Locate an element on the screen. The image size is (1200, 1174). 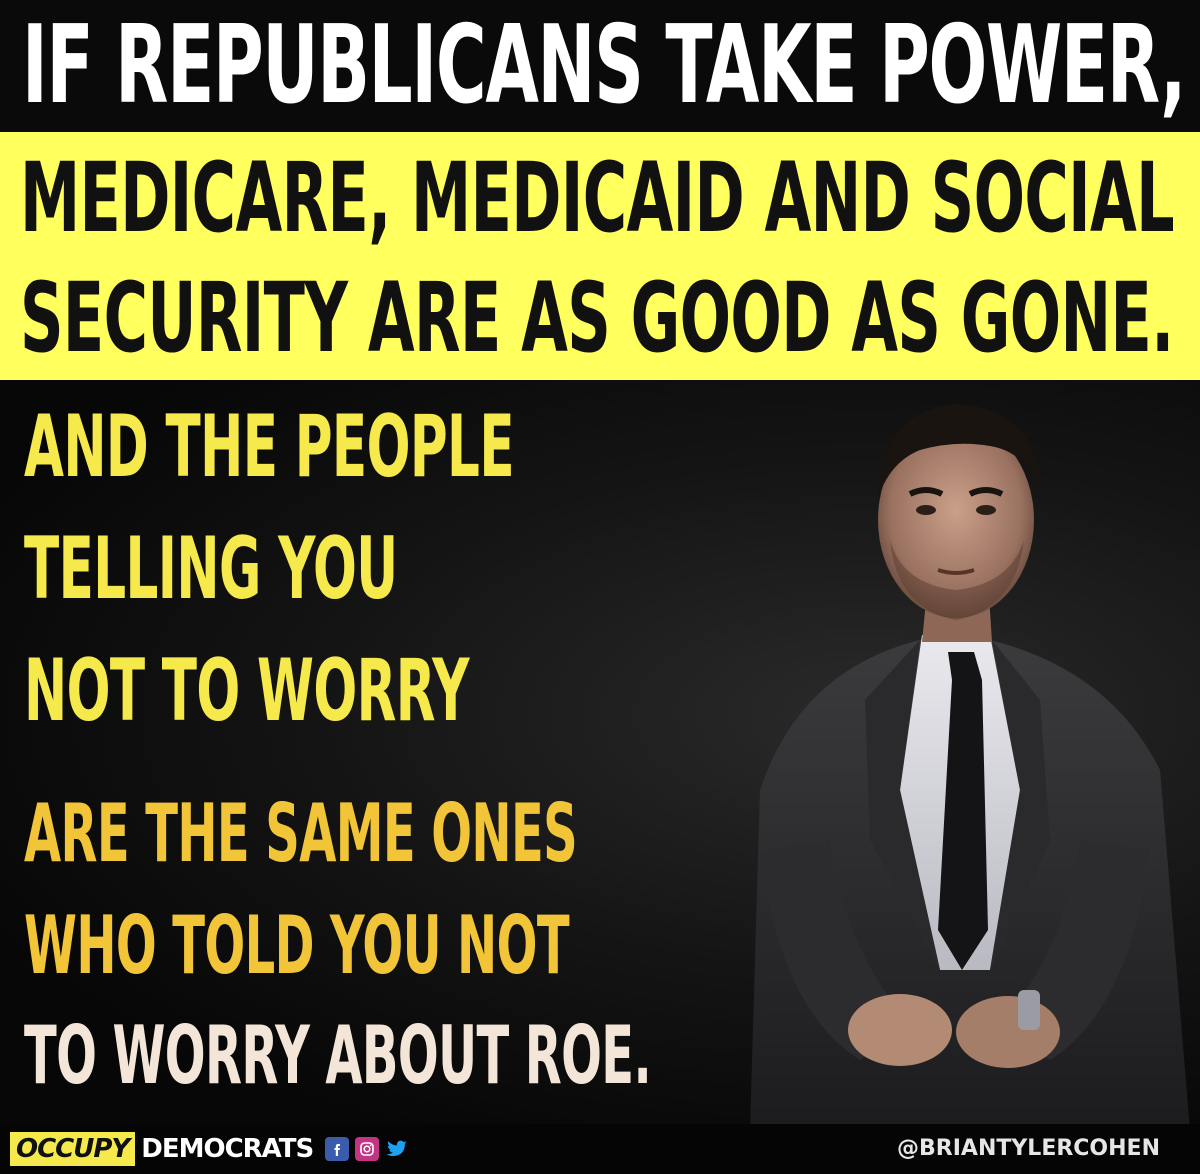
author-handle: @BRIANTYLERCOHEN is located at coordinates (1028, 1148).